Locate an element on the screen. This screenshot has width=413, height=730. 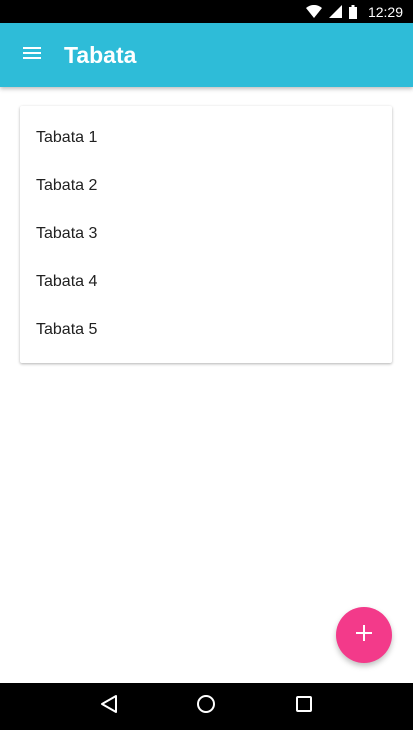
menu-icon is located at coordinates (32, 55).